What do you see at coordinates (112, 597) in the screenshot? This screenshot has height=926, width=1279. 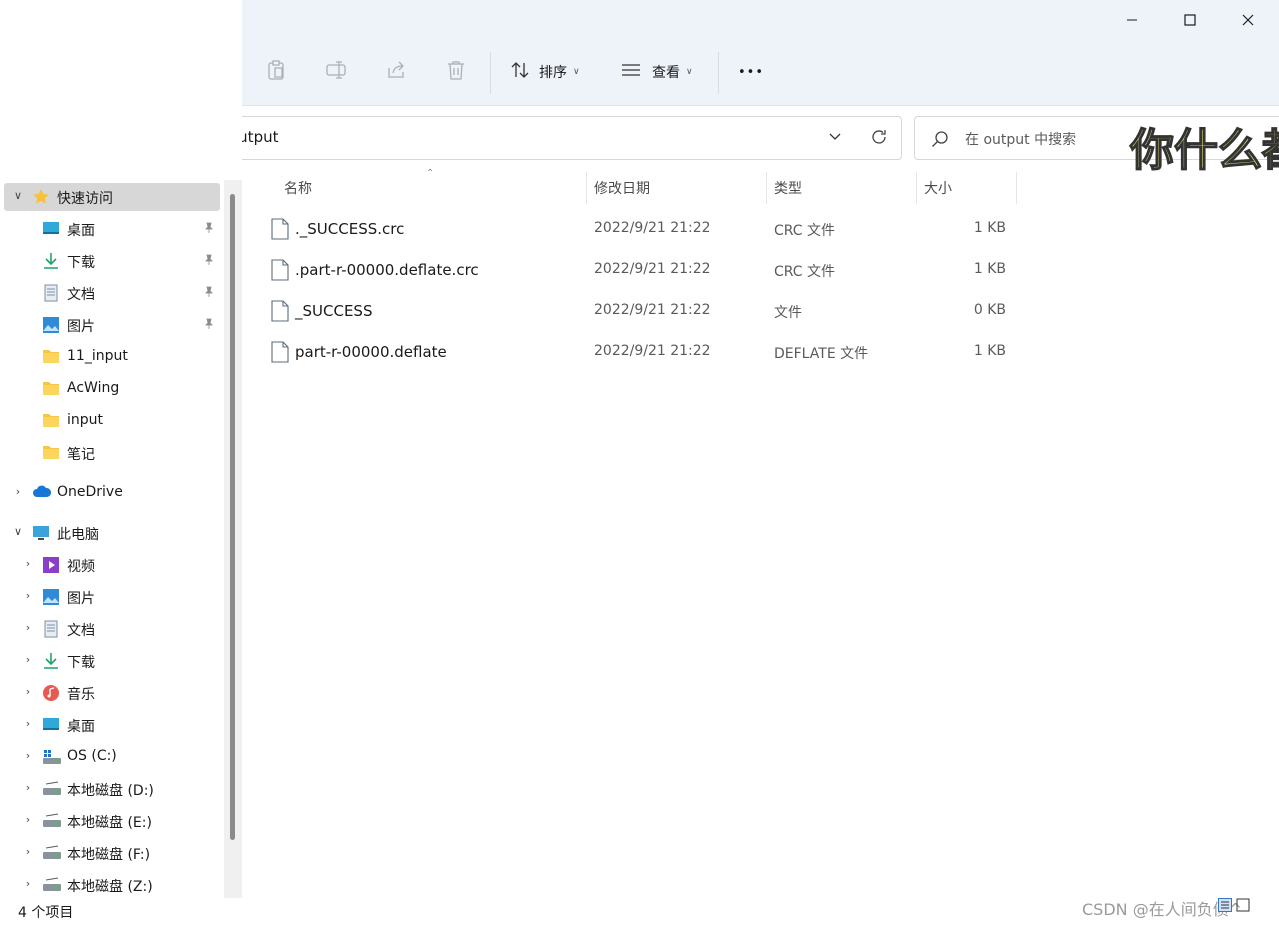 I see `nav-pc-item-1: › 图片` at bounding box center [112, 597].